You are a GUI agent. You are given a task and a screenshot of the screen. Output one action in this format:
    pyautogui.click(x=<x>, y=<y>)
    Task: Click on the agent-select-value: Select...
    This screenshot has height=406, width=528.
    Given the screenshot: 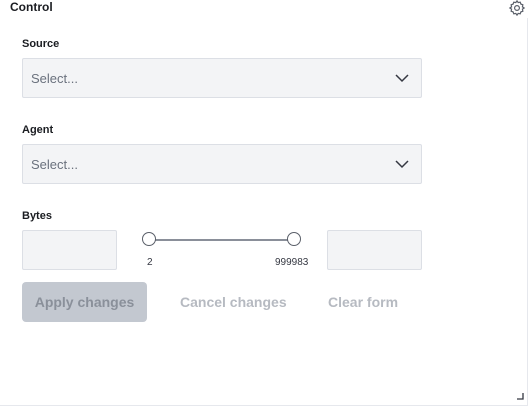 What is the action you would take?
    pyautogui.click(x=54, y=164)
    